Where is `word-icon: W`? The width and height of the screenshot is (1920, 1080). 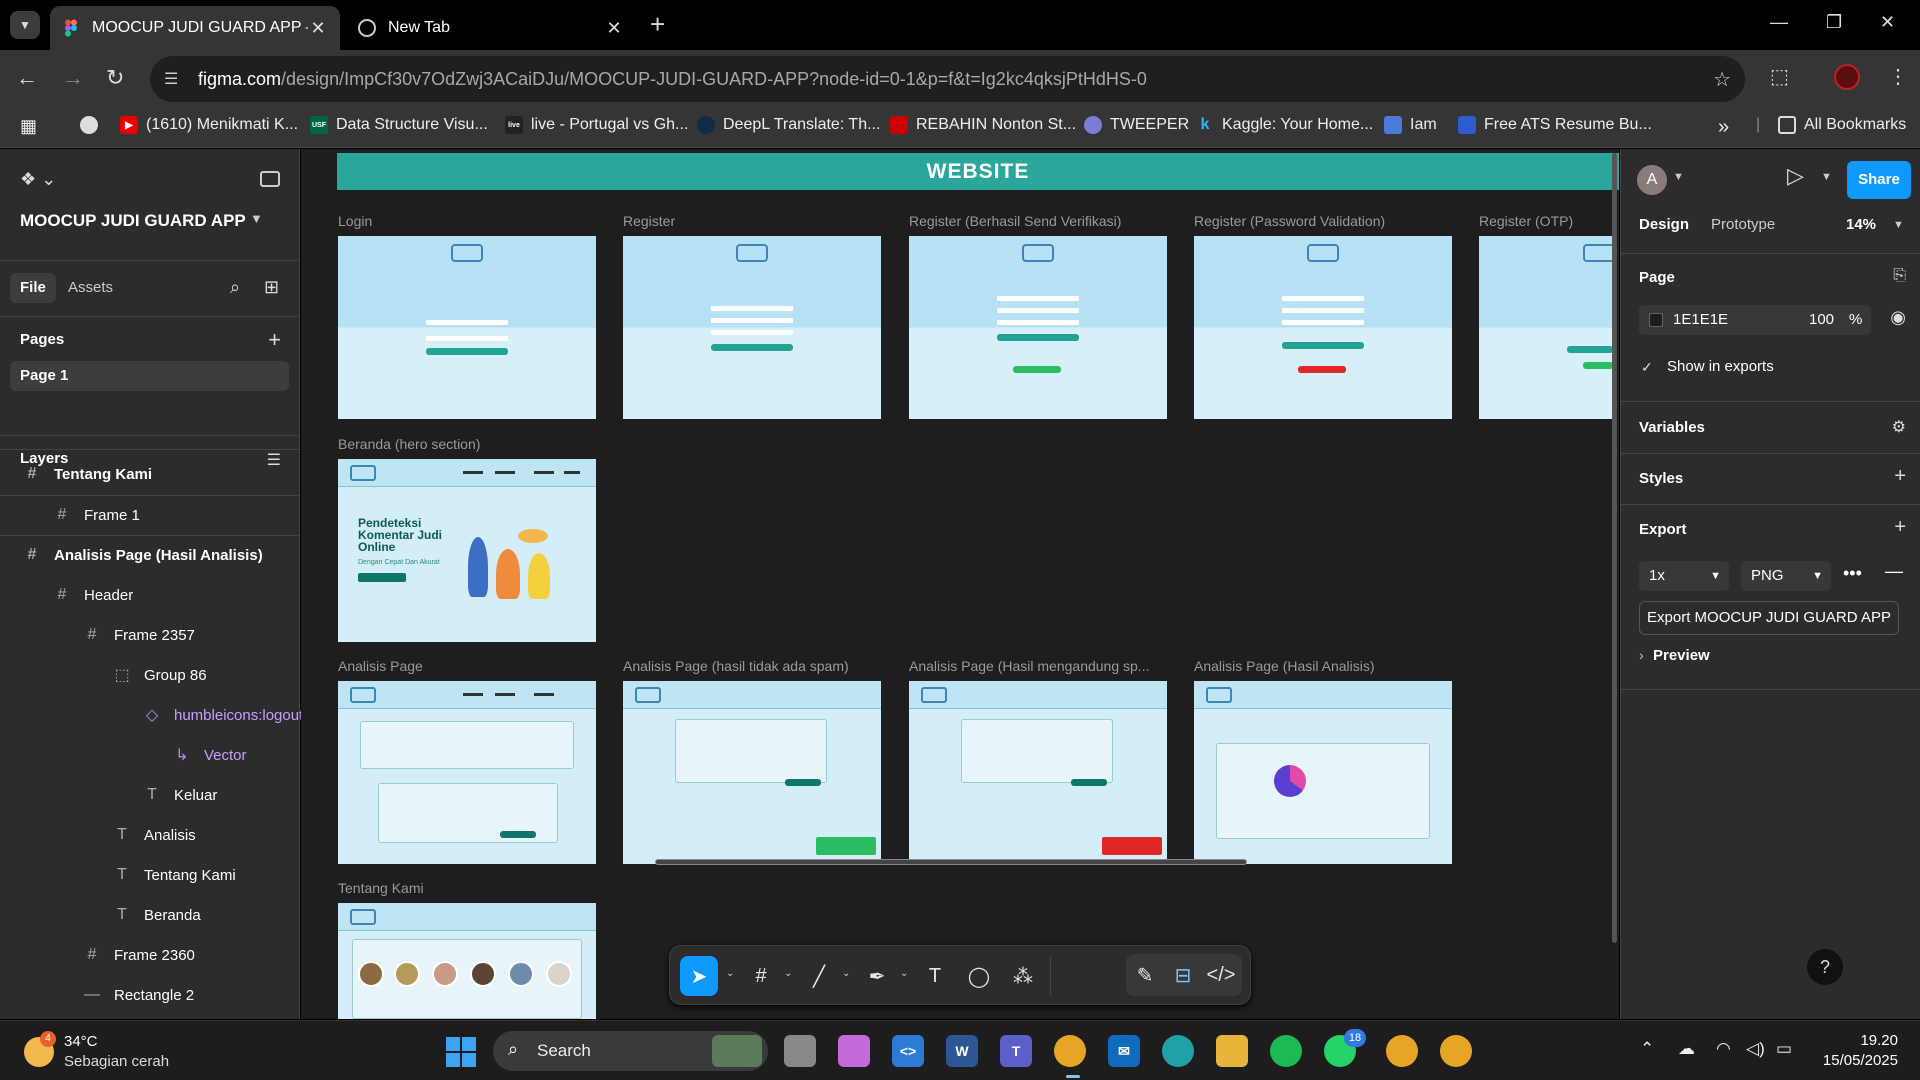 word-icon: W is located at coordinates (962, 1051).